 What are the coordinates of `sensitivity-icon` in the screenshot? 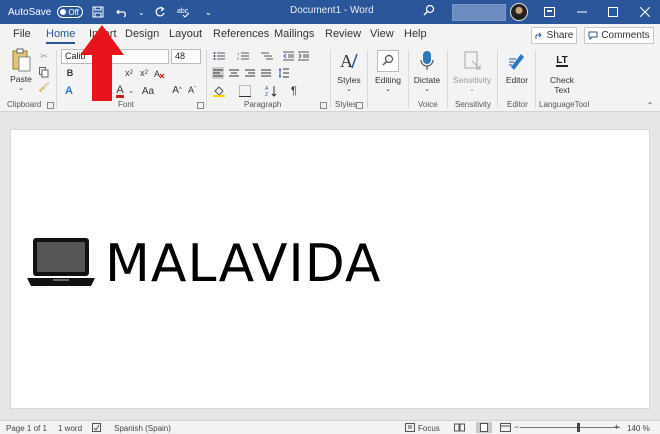 It's located at (472, 61).